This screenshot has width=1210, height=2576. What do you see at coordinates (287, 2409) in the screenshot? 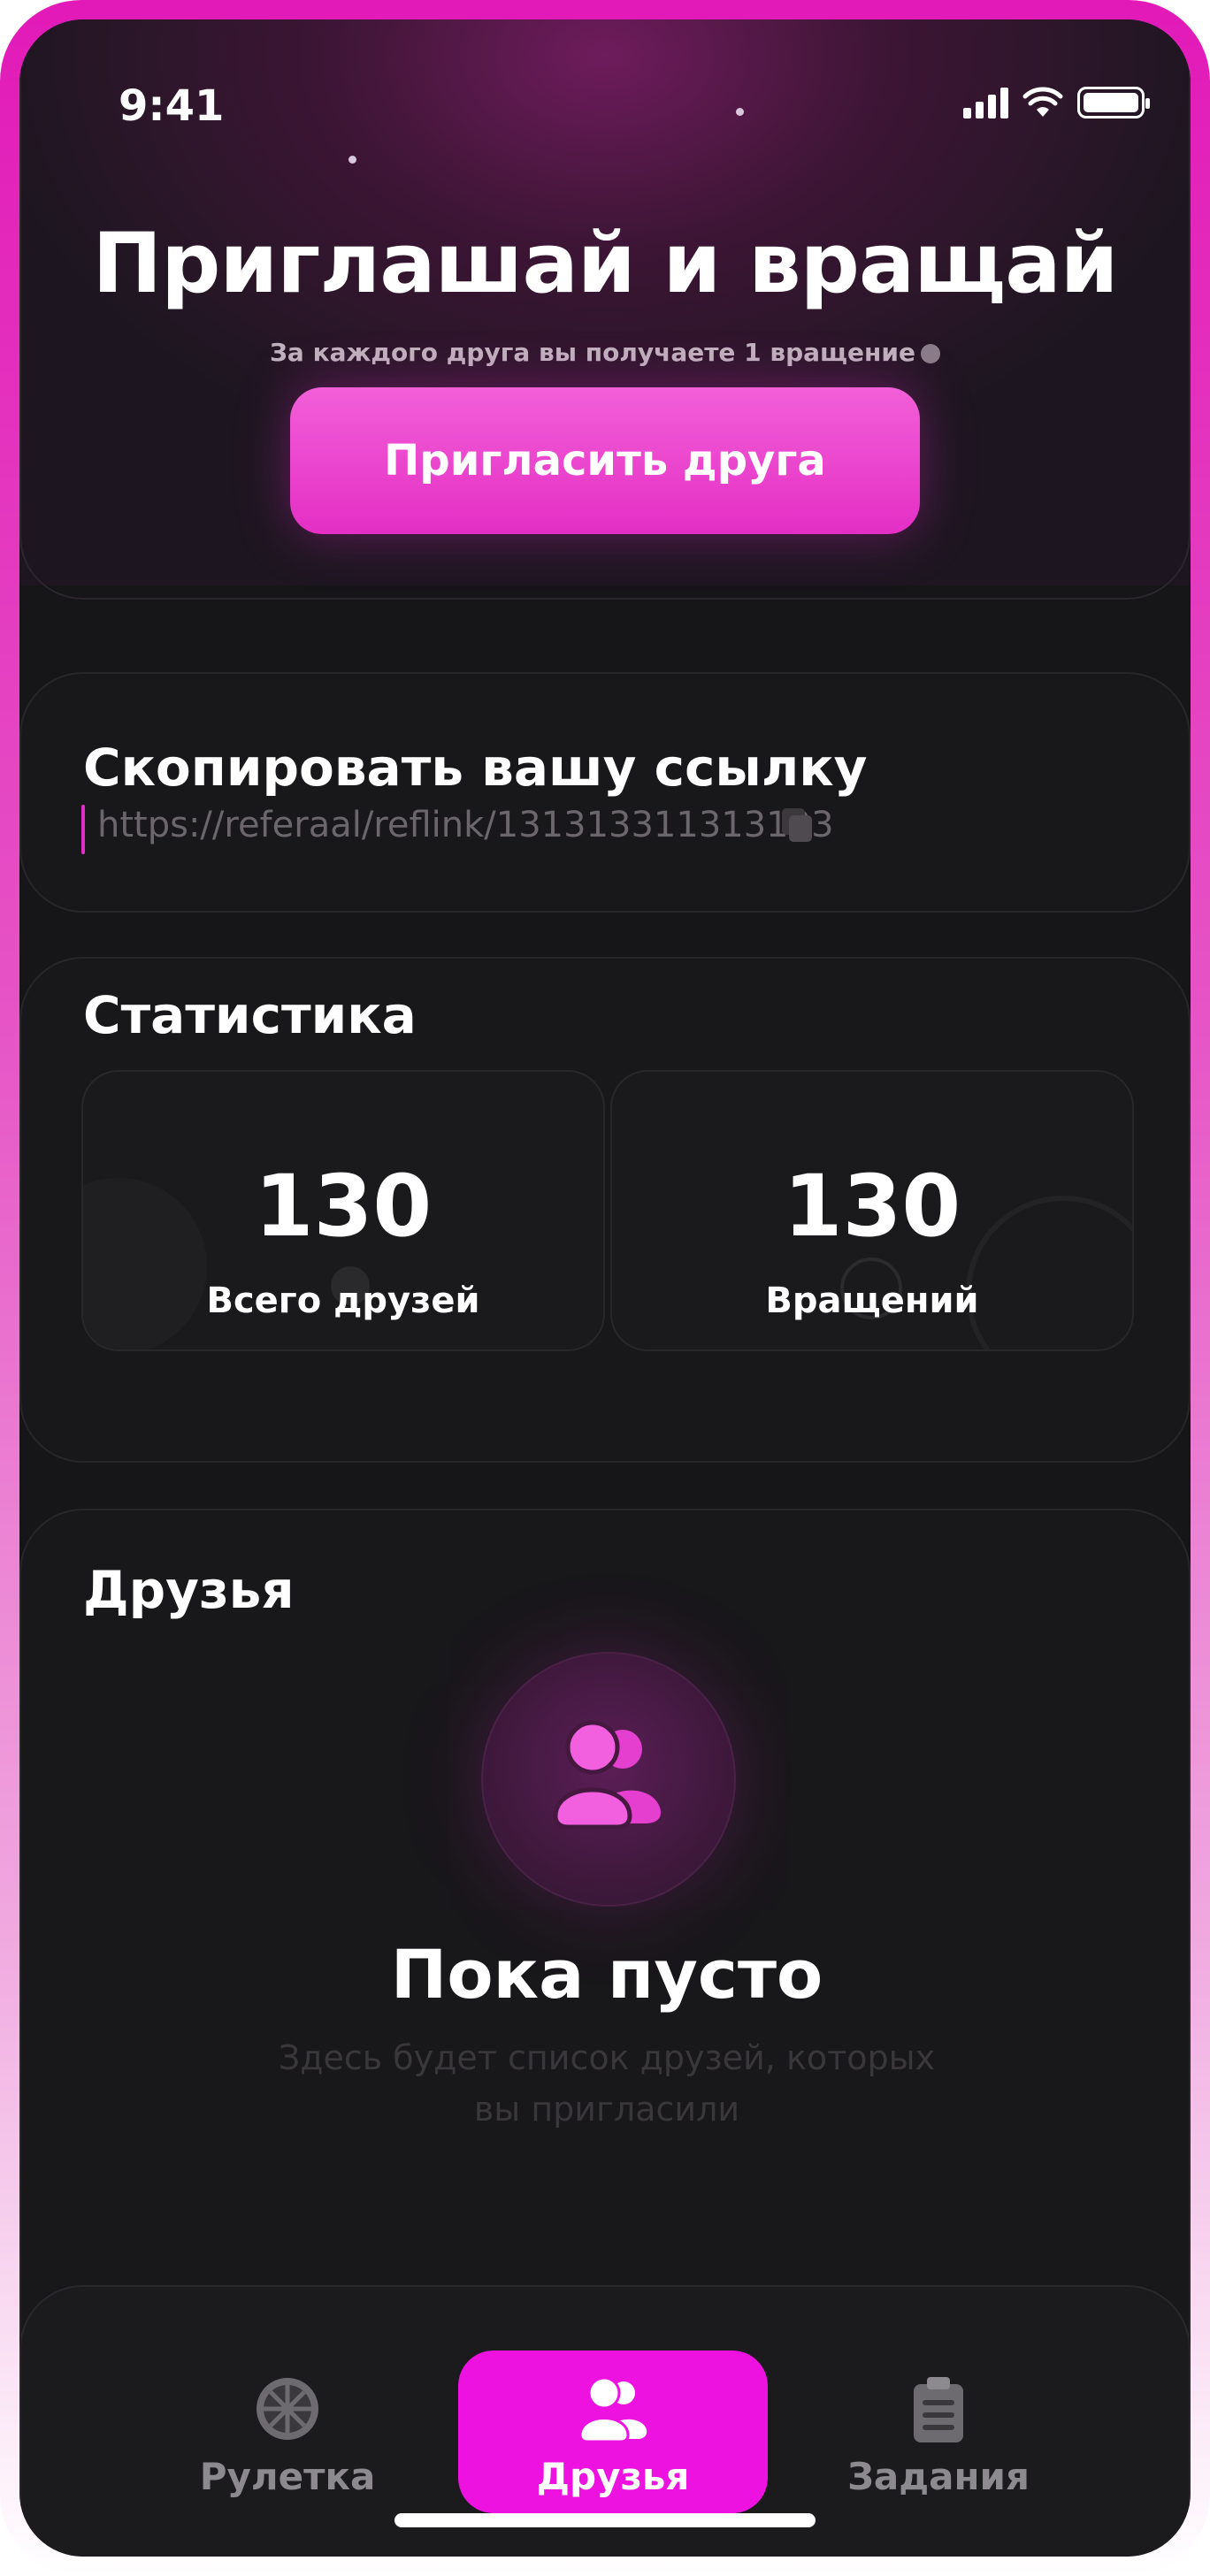
I see `roulette-wheel-icon` at bounding box center [287, 2409].